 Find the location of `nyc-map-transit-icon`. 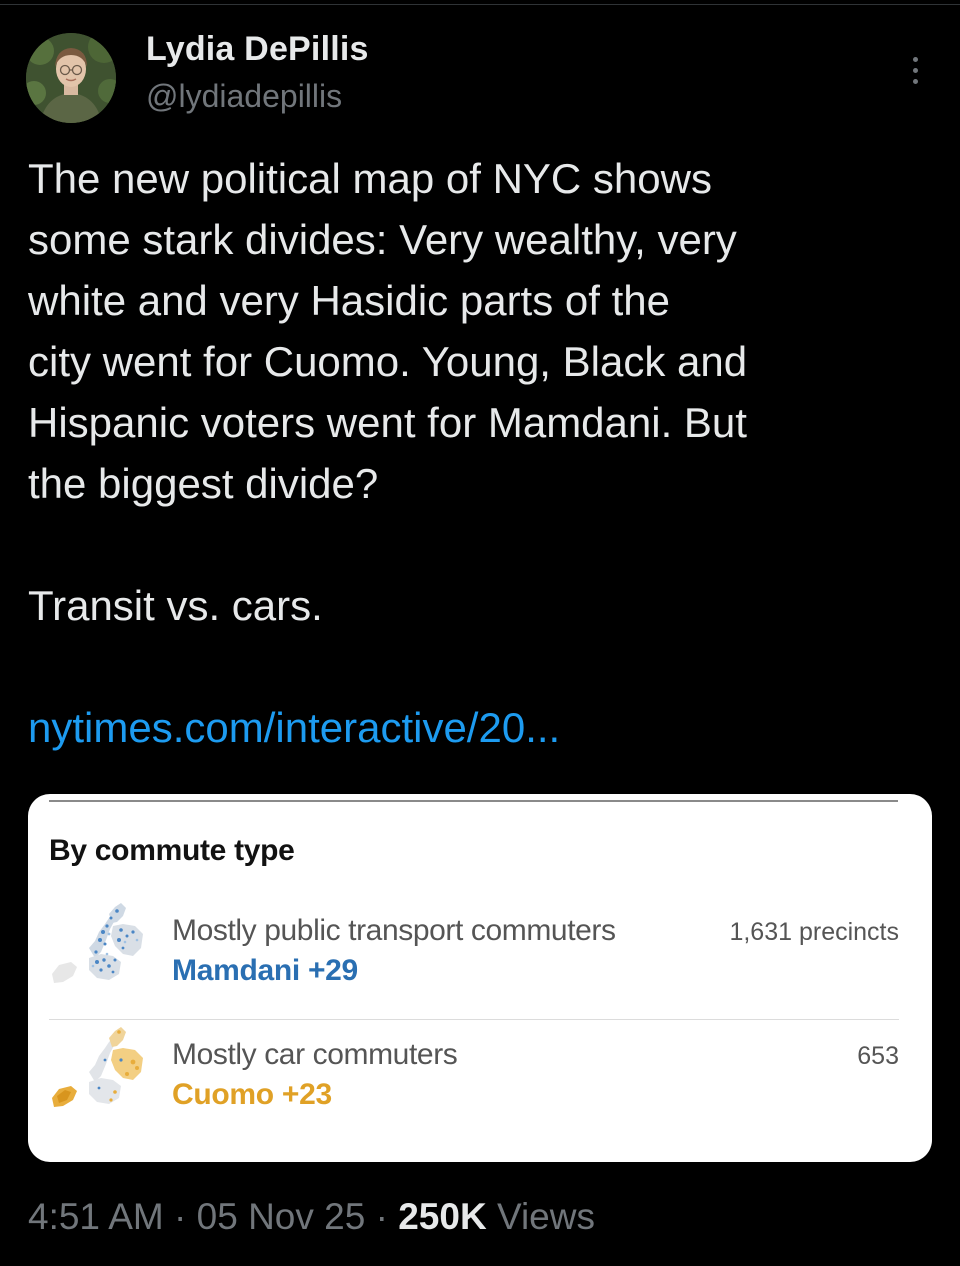

nyc-map-transit-icon is located at coordinates (97, 943).